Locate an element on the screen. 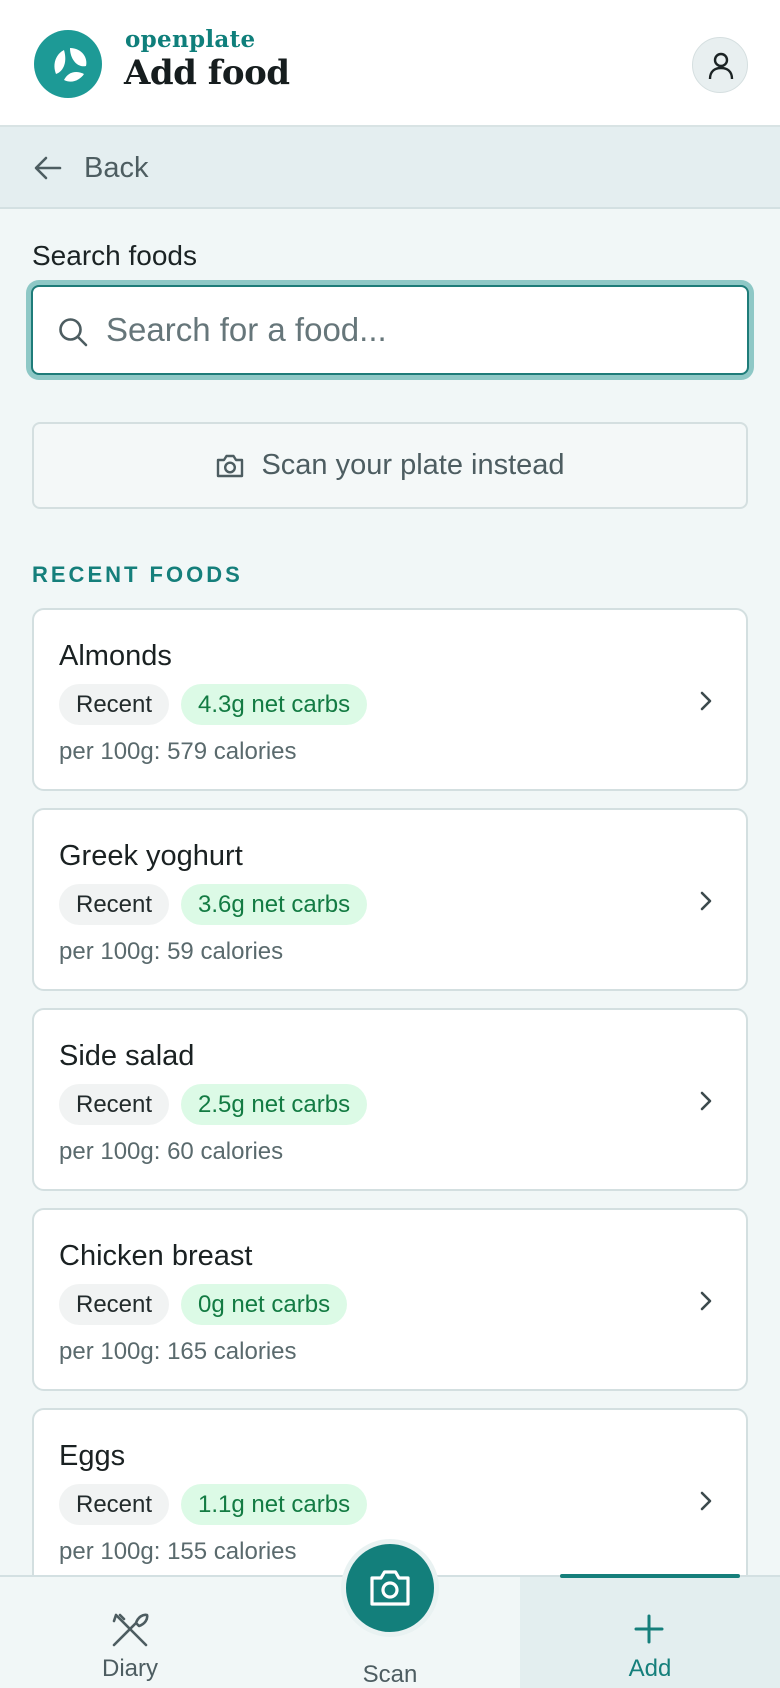 The image size is (780, 1688). tab-diary: Diary is located at coordinates (130, 1632).